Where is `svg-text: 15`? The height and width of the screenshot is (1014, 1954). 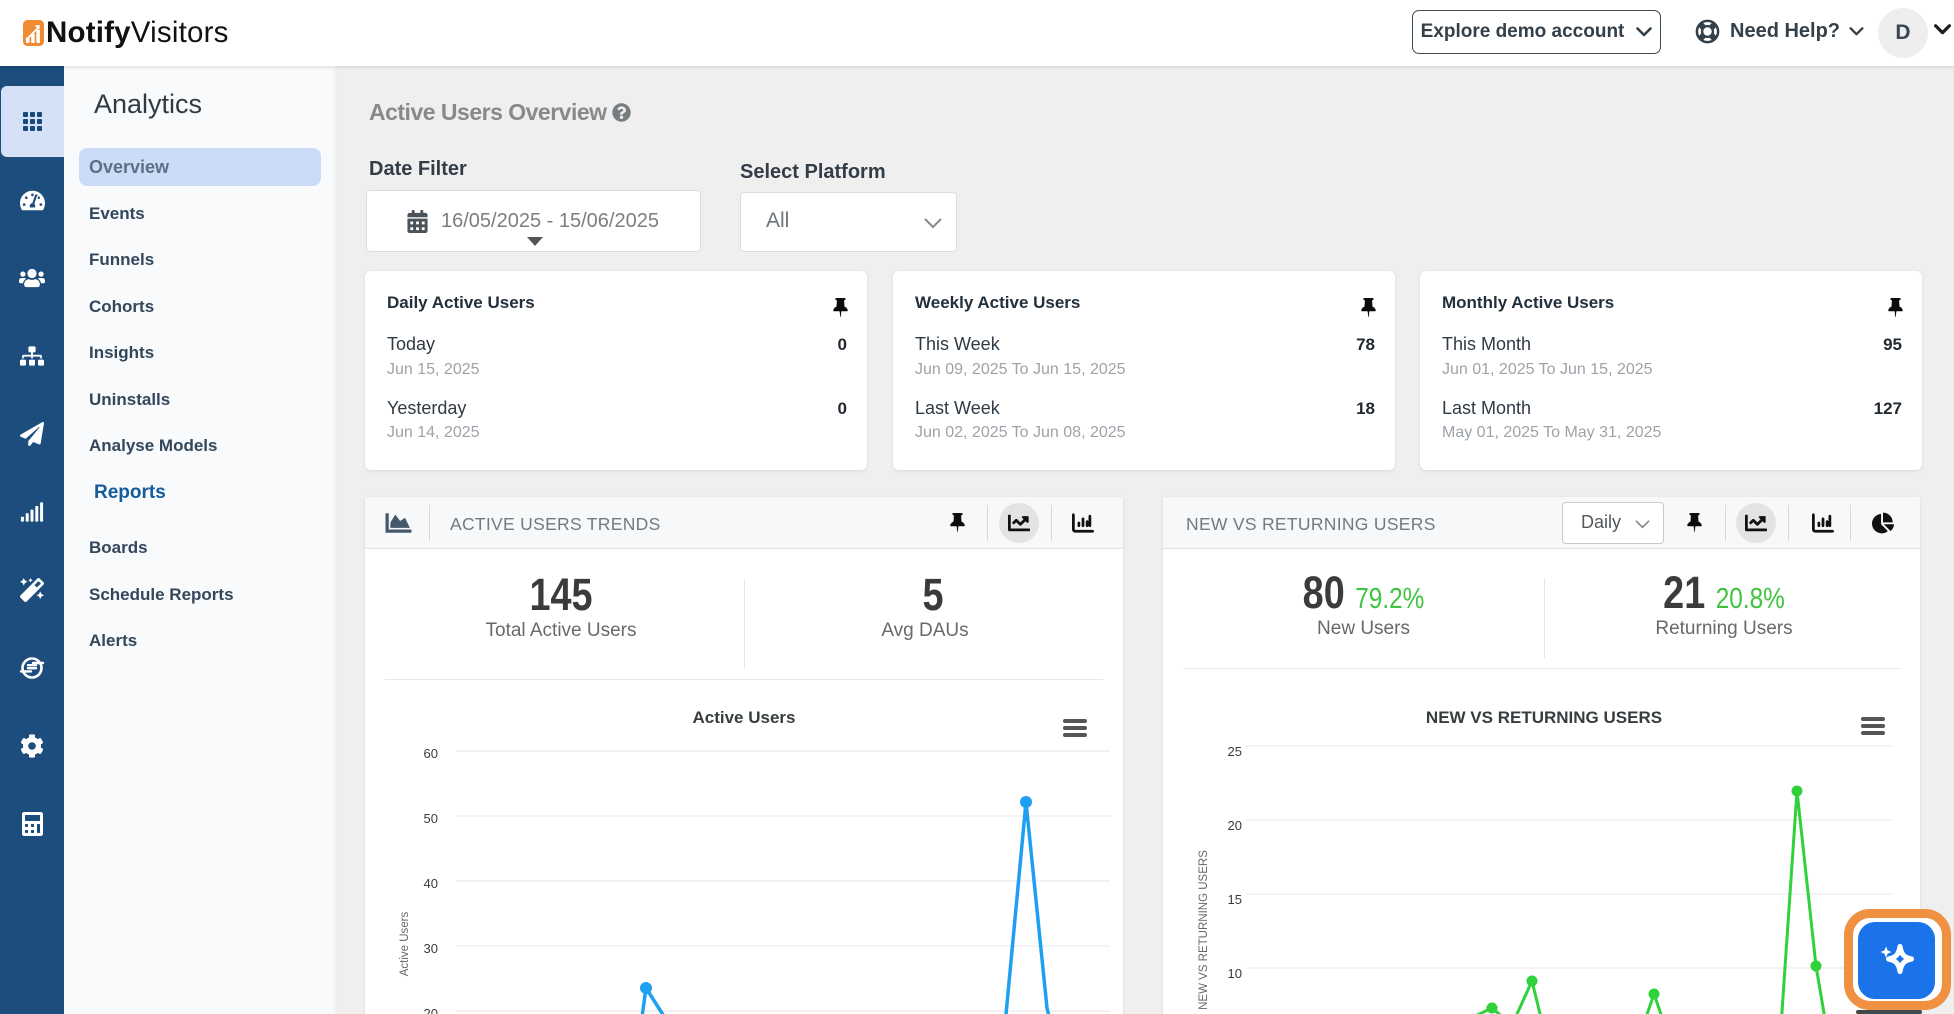
svg-text: 15 is located at coordinates (1235, 899).